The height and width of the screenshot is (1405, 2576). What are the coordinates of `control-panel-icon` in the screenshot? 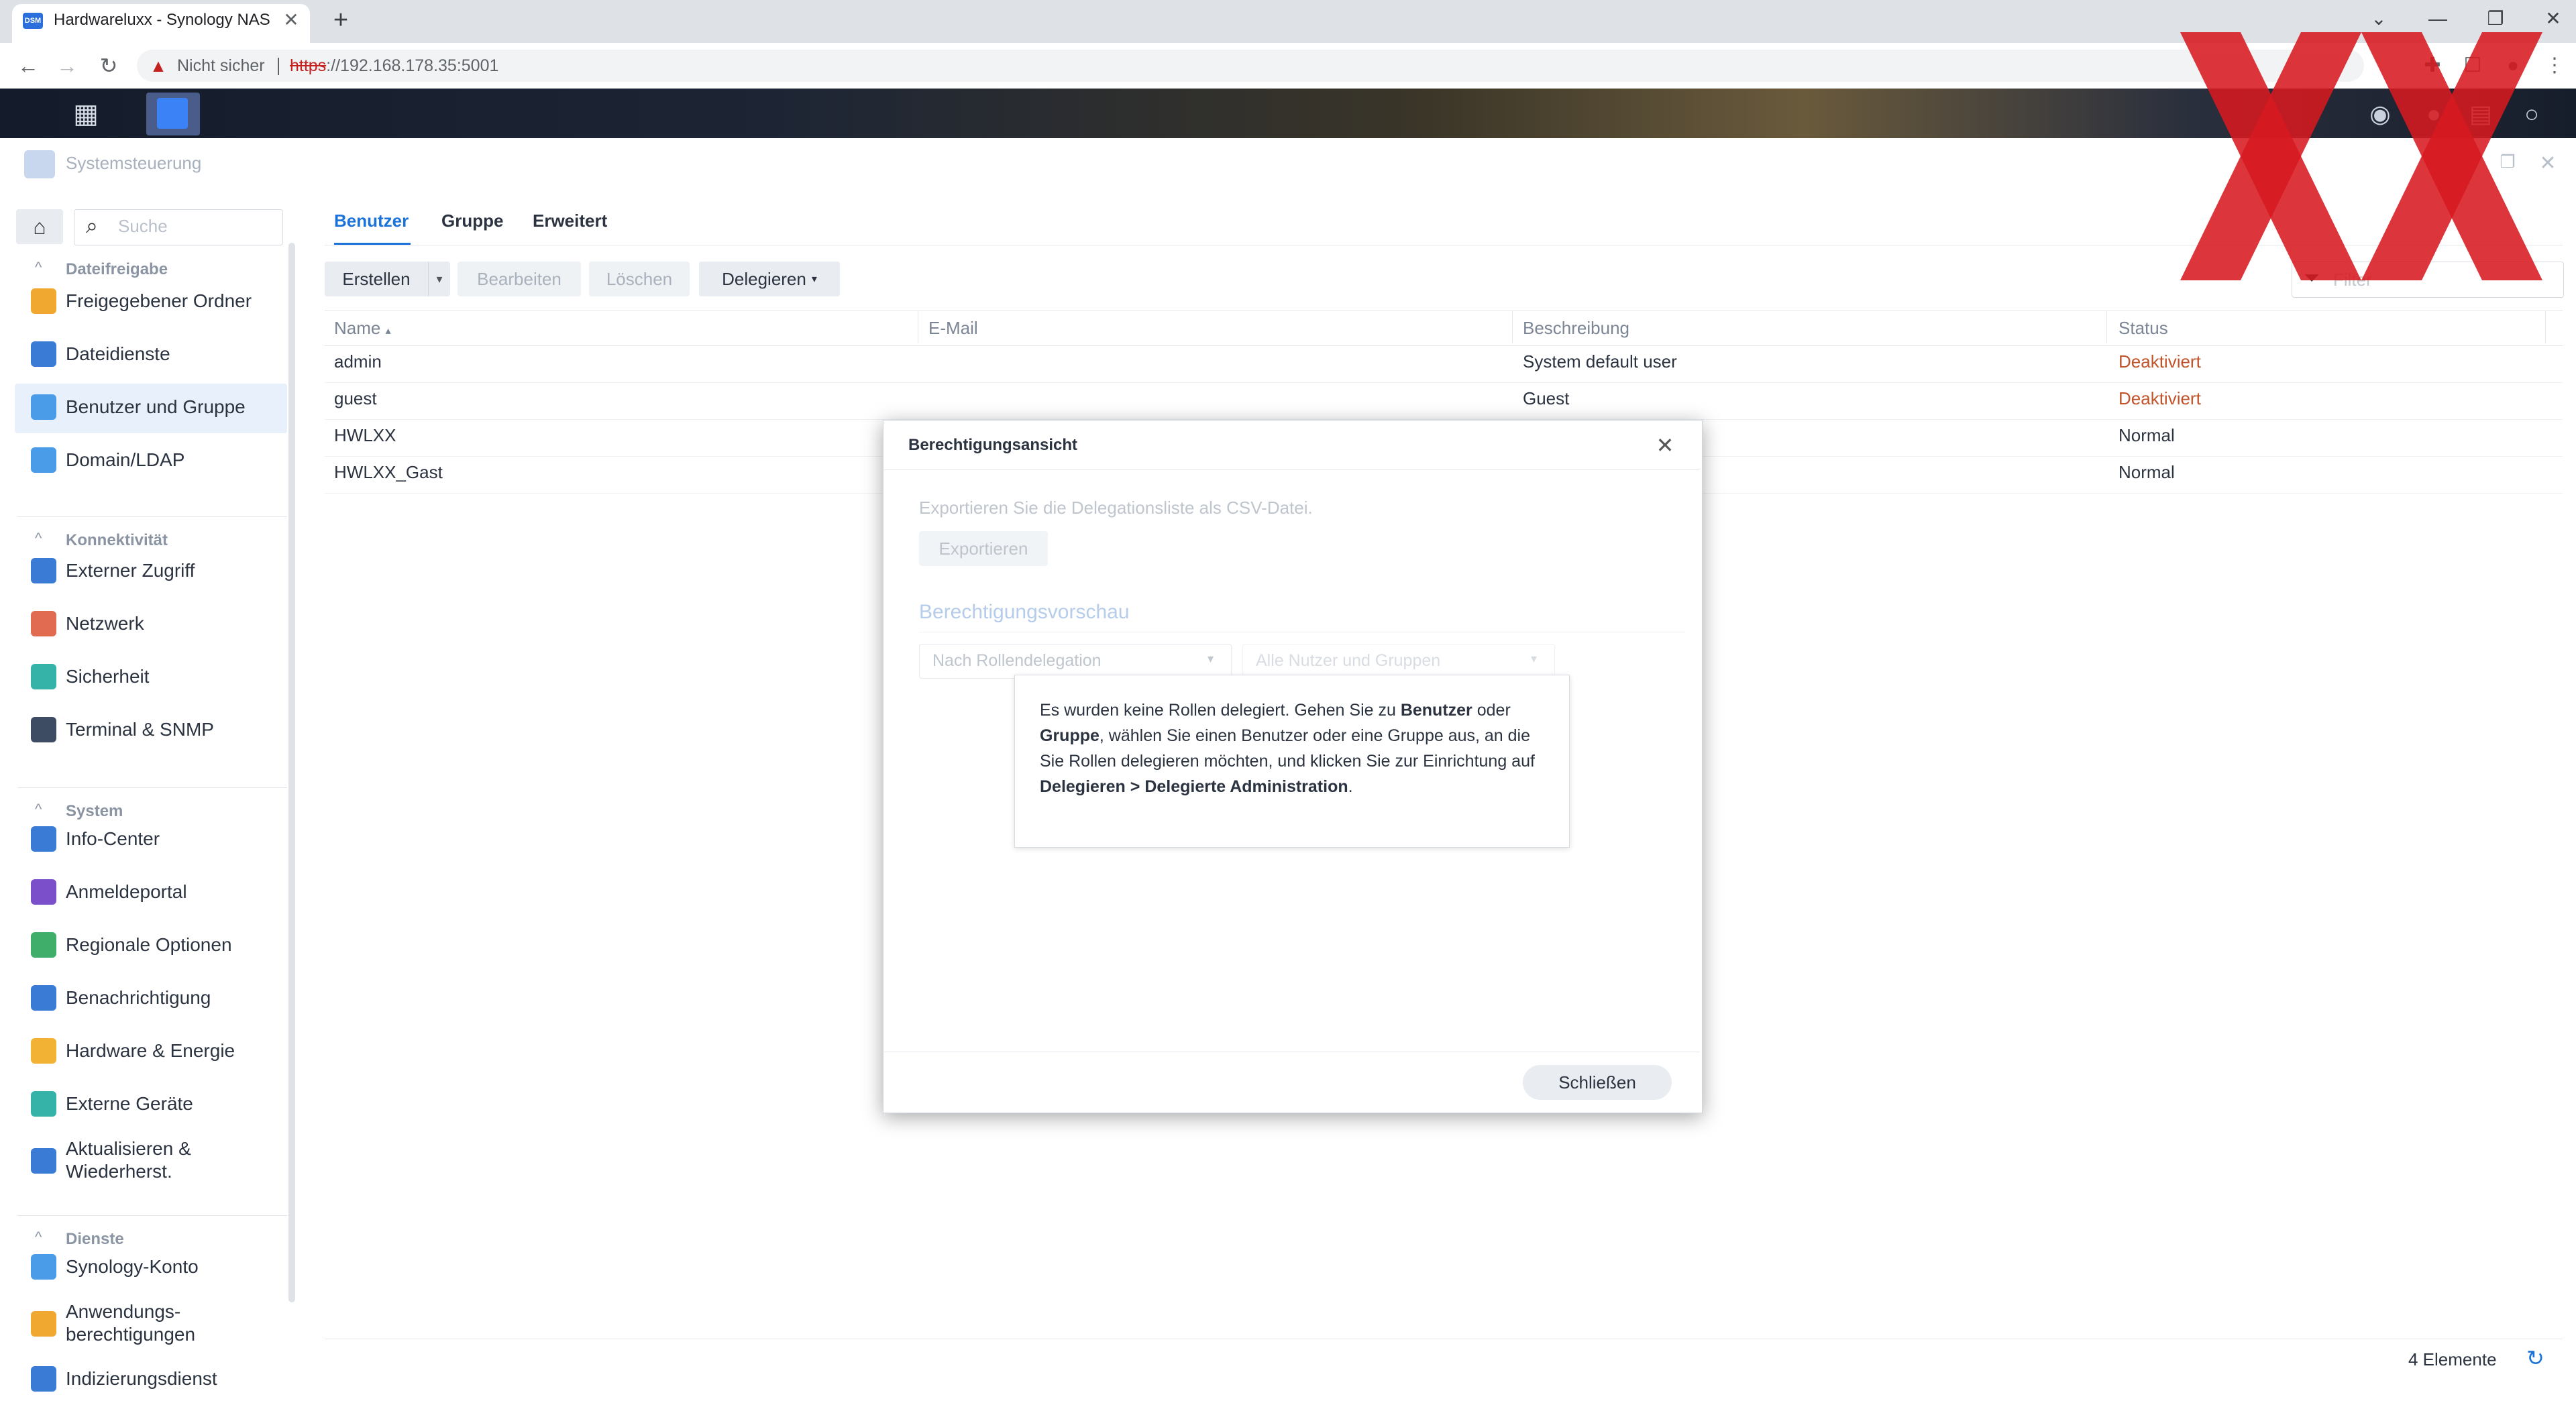 It's located at (39, 164).